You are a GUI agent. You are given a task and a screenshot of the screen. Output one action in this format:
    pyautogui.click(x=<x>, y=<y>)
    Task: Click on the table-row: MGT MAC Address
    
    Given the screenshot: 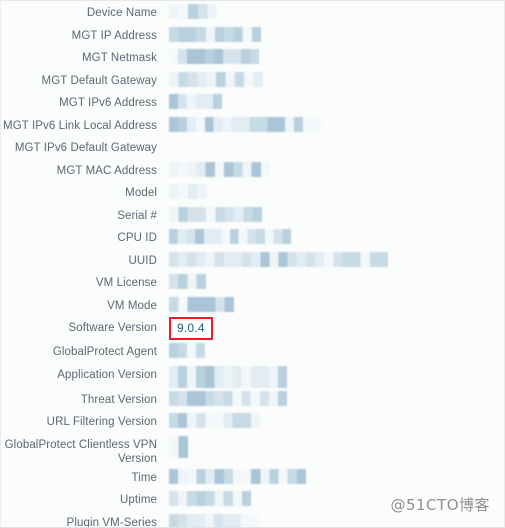 What is the action you would take?
    pyautogui.click(x=252, y=170)
    